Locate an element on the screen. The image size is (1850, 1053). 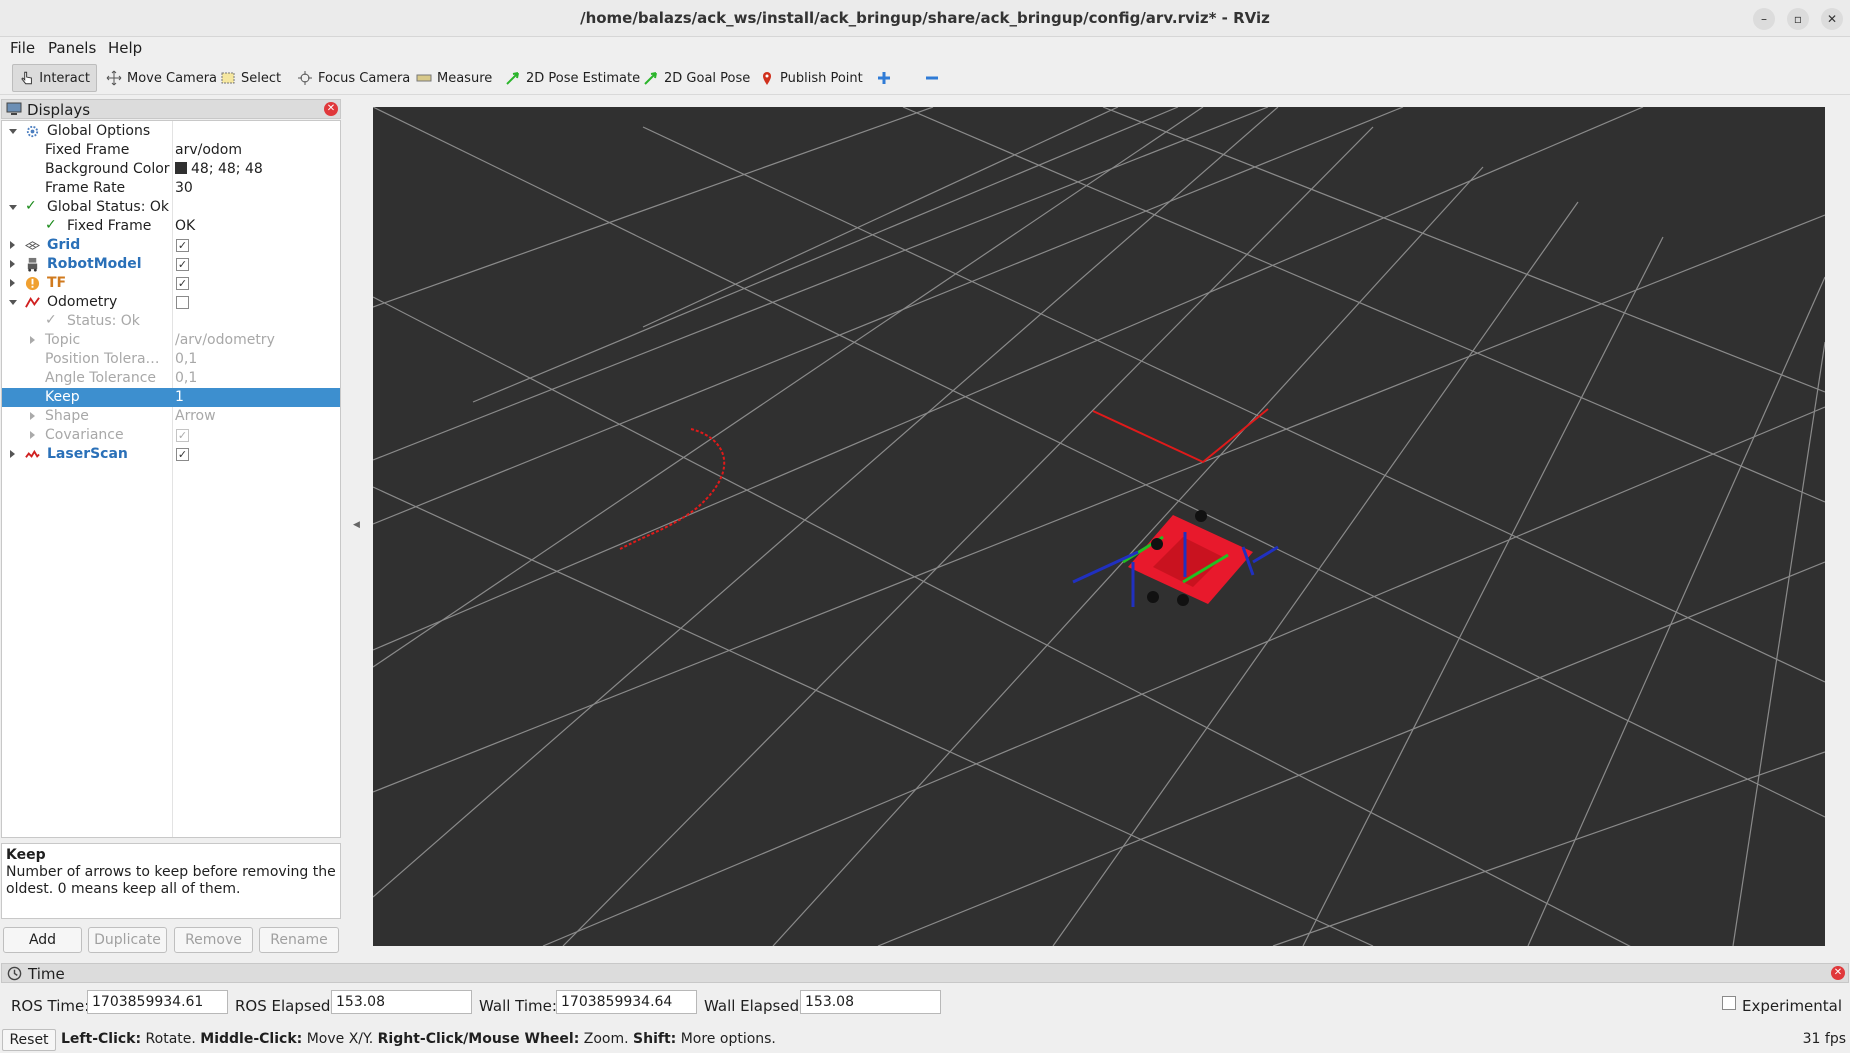
global-status-label: Global Status: Ok is located at coordinates (108, 207).